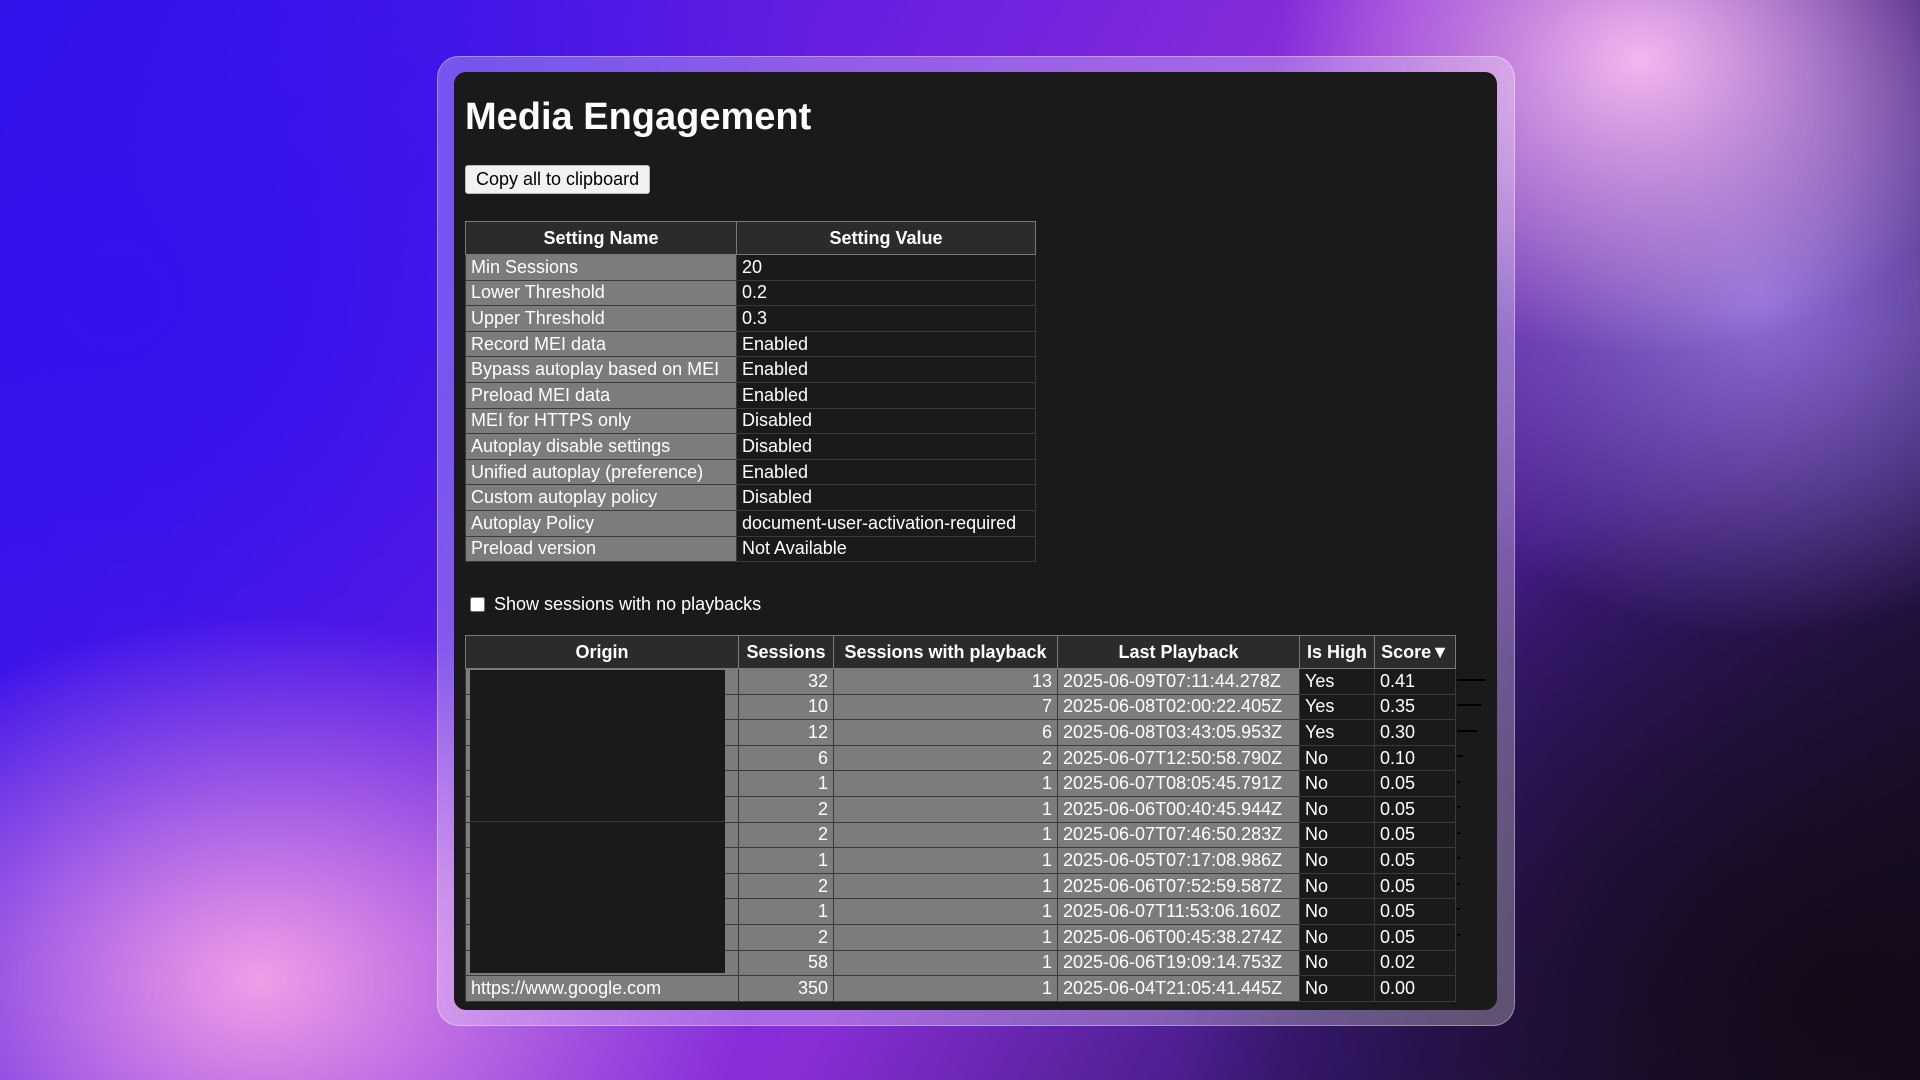  I want to click on setting-value: document-user-activation-required, so click(886, 523).